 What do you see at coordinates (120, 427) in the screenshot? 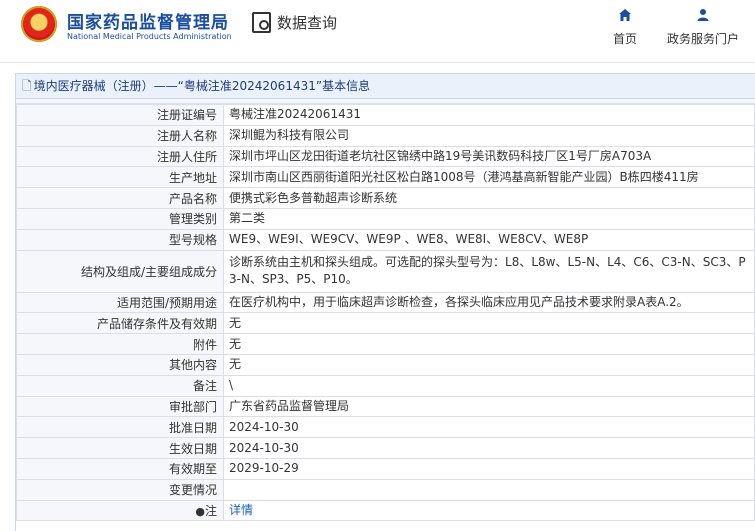
I see `field-label: 批准日期` at bounding box center [120, 427].